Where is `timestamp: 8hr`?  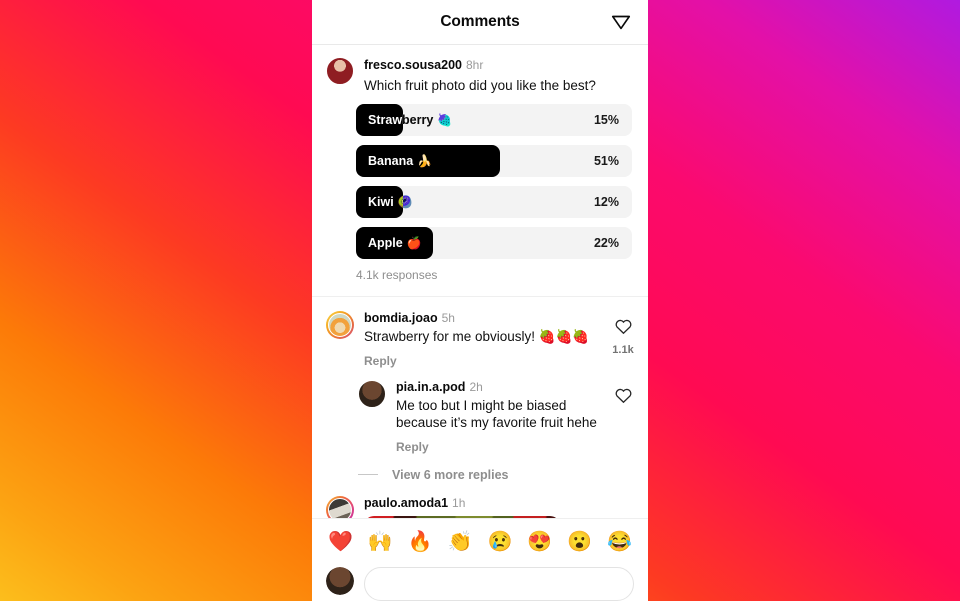 timestamp: 8hr is located at coordinates (474, 65).